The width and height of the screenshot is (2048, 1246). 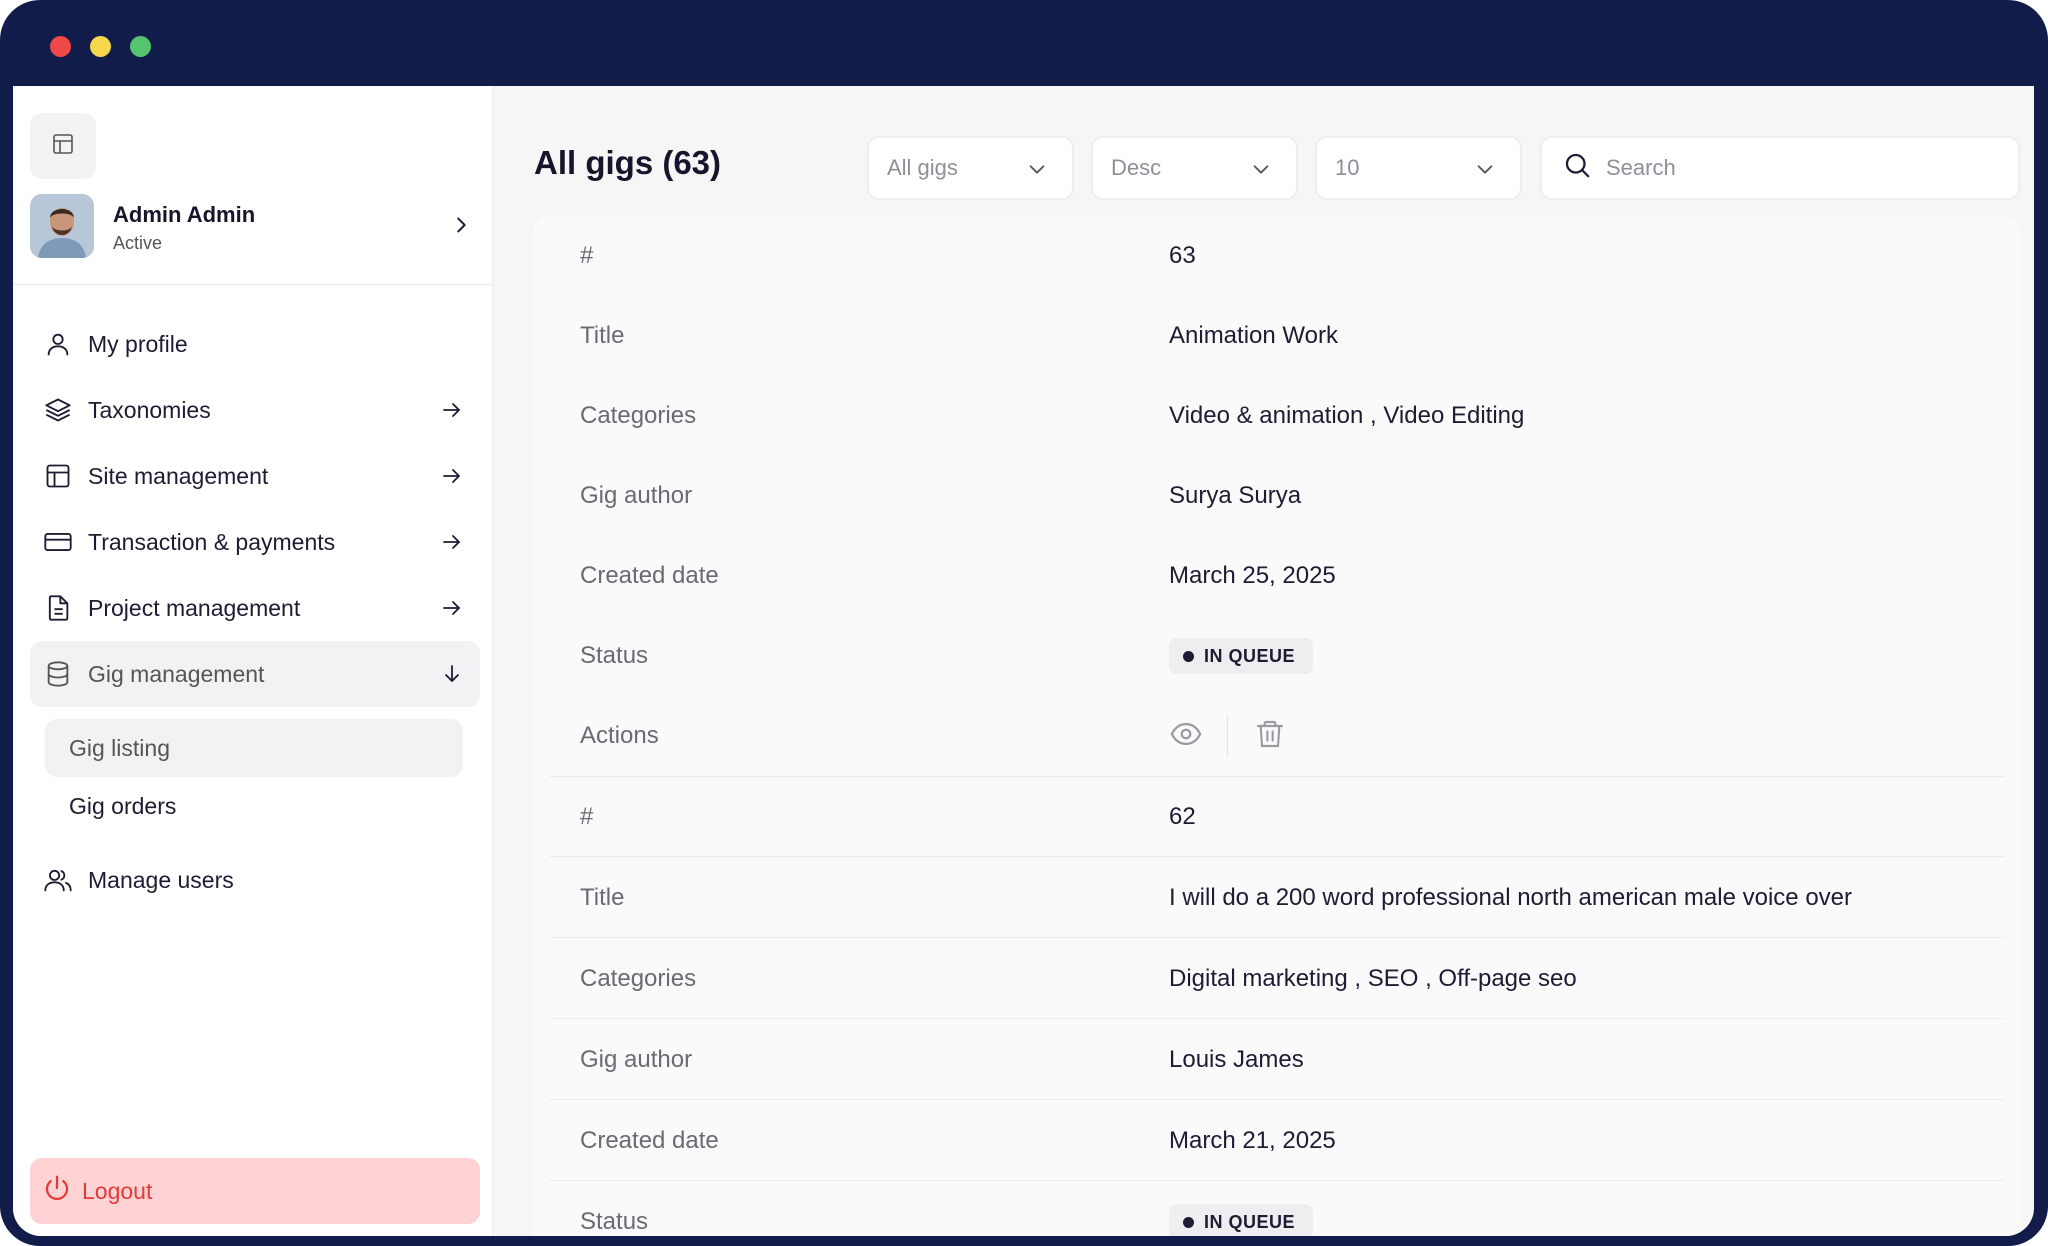 I want to click on credit-card-icon, so click(x=58, y=542).